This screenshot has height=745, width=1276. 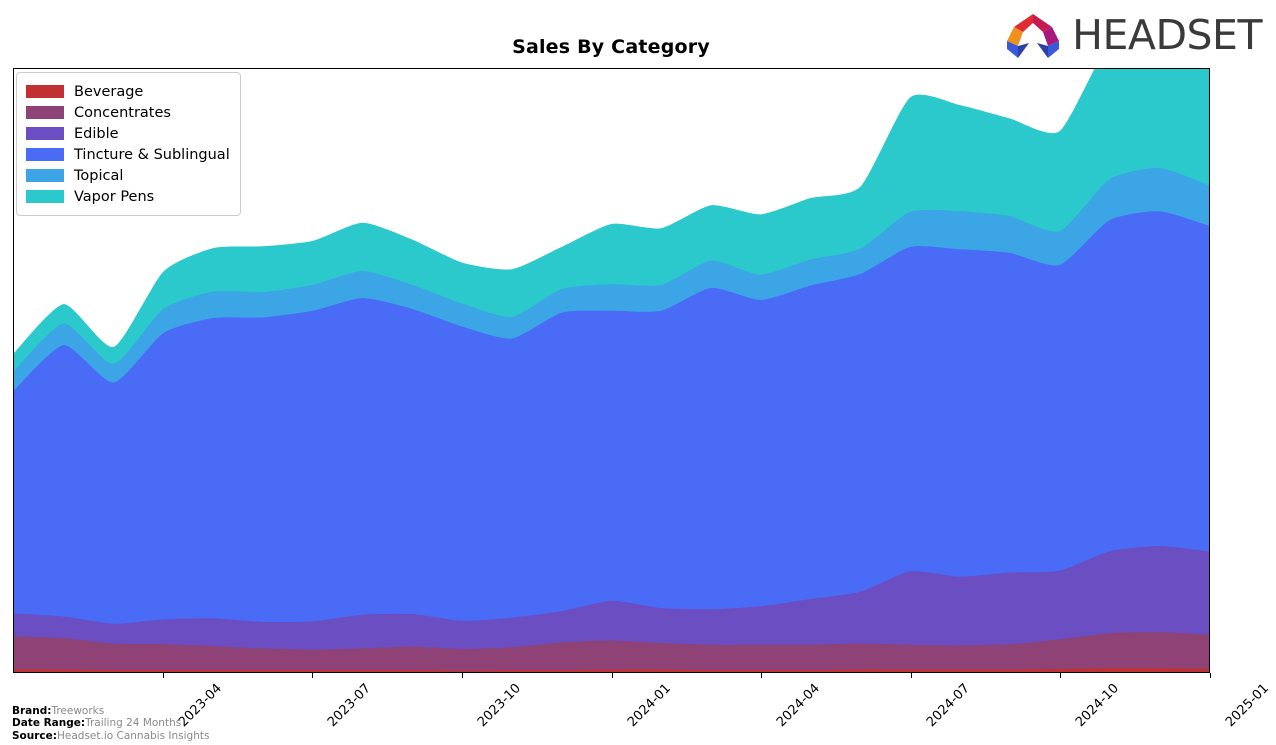 What do you see at coordinates (1098, 706) in the screenshot?
I see `x-tick-label: 2024-10` at bounding box center [1098, 706].